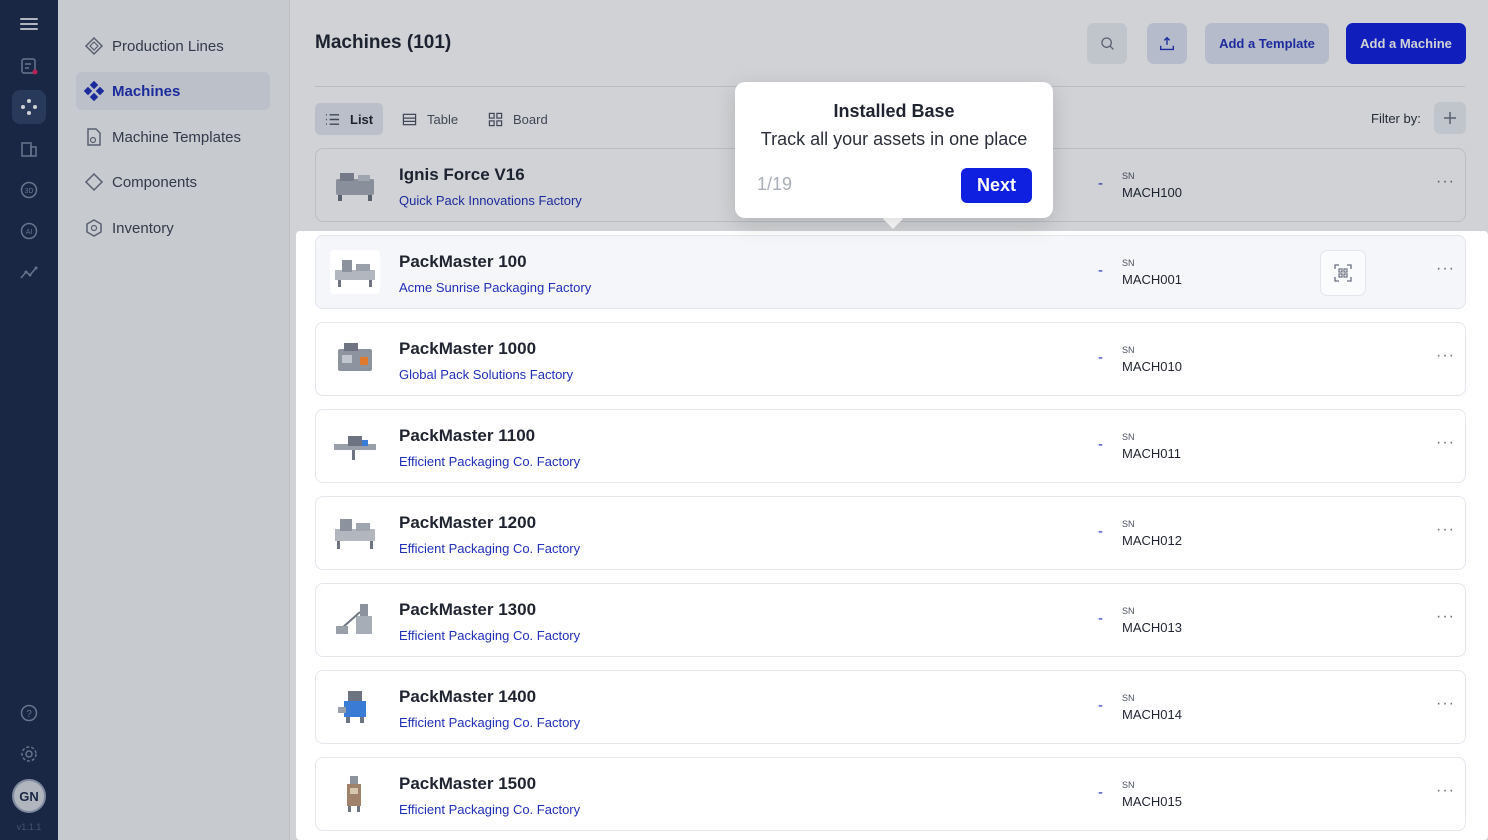 The image size is (1488, 840). What do you see at coordinates (94, 91) in the screenshot?
I see `machines-icon` at bounding box center [94, 91].